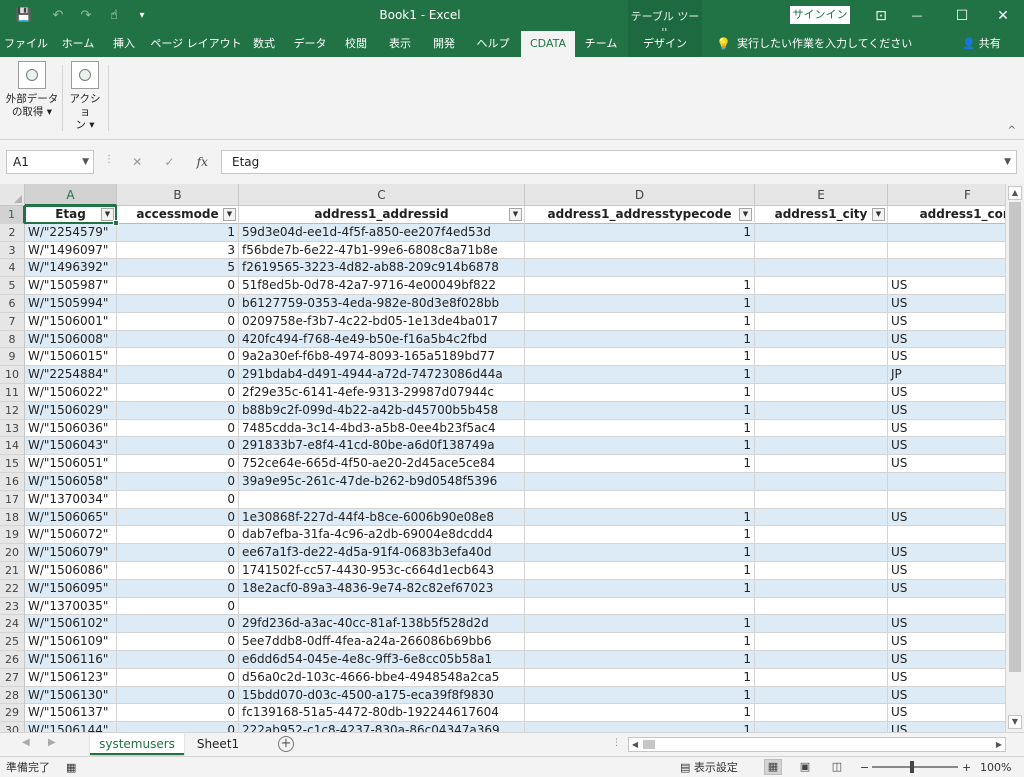 The height and width of the screenshot is (777, 1024). Describe the element at coordinates (382, 677) in the screenshot. I see `table-cell: d56a0c2d-103c-4666-bbe4-4948548a2ca5` at that location.